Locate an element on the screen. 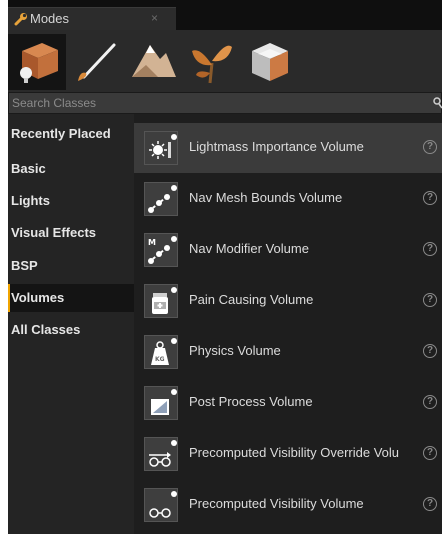 The width and height of the screenshot is (442, 534). category-recently-placed: Recently Placed is located at coordinates (71, 134).